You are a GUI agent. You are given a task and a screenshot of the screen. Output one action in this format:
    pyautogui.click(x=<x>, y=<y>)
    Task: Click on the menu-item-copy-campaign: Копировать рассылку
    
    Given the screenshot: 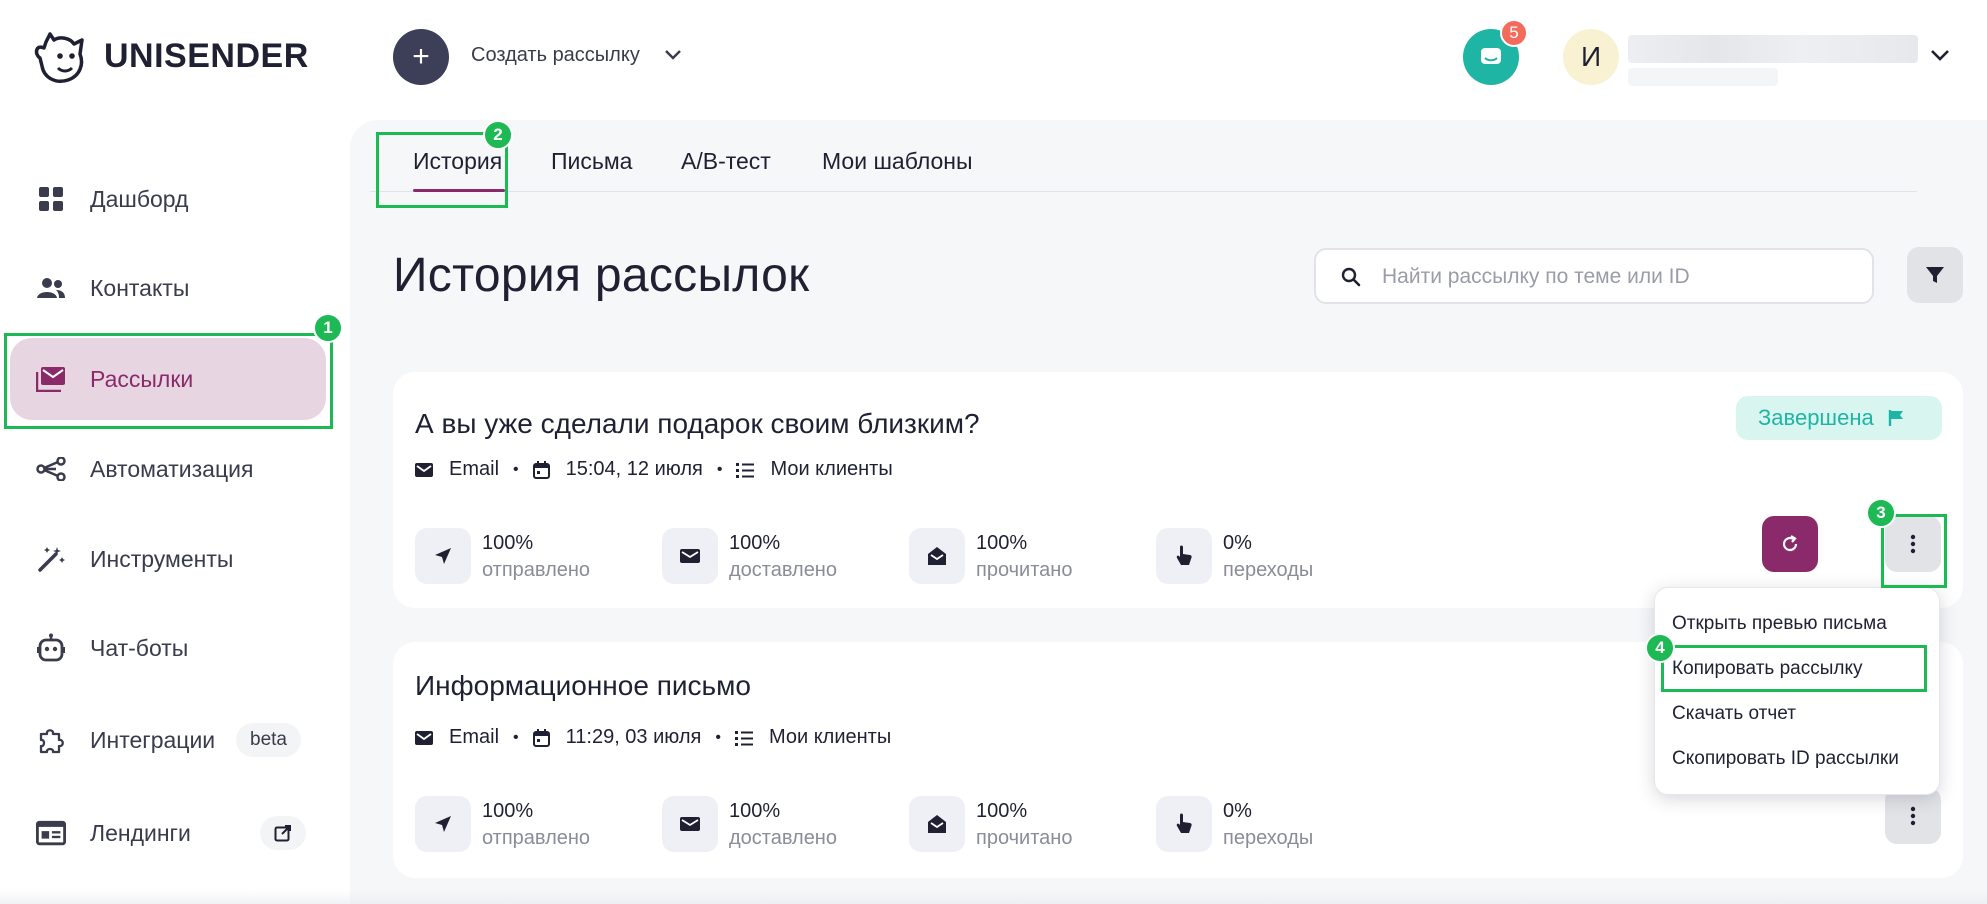 What is the action you would take?
    pyautogui.click(x=1767, y=669)
    